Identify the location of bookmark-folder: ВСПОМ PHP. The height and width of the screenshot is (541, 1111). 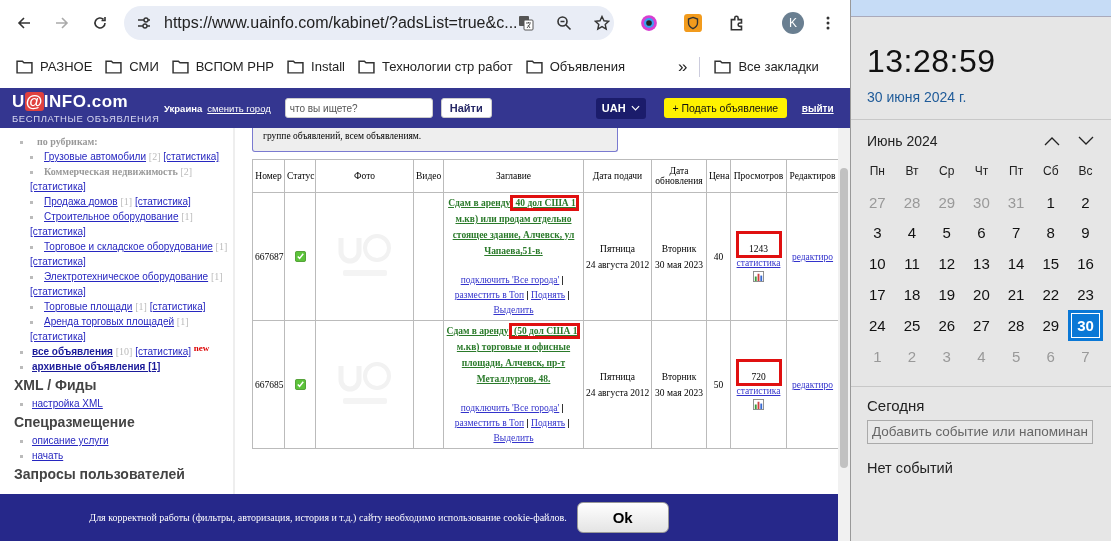
(223, 66).